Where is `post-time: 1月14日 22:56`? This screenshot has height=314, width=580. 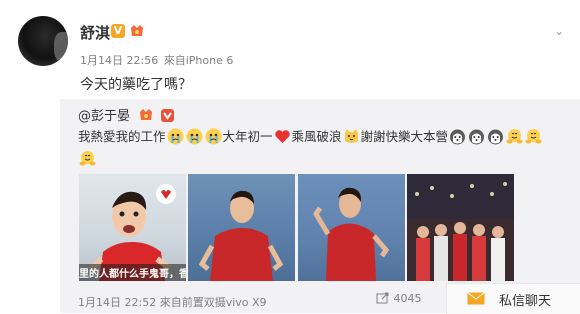 post-time: 1月14日 22:56 is located at coordinates (119, 60).